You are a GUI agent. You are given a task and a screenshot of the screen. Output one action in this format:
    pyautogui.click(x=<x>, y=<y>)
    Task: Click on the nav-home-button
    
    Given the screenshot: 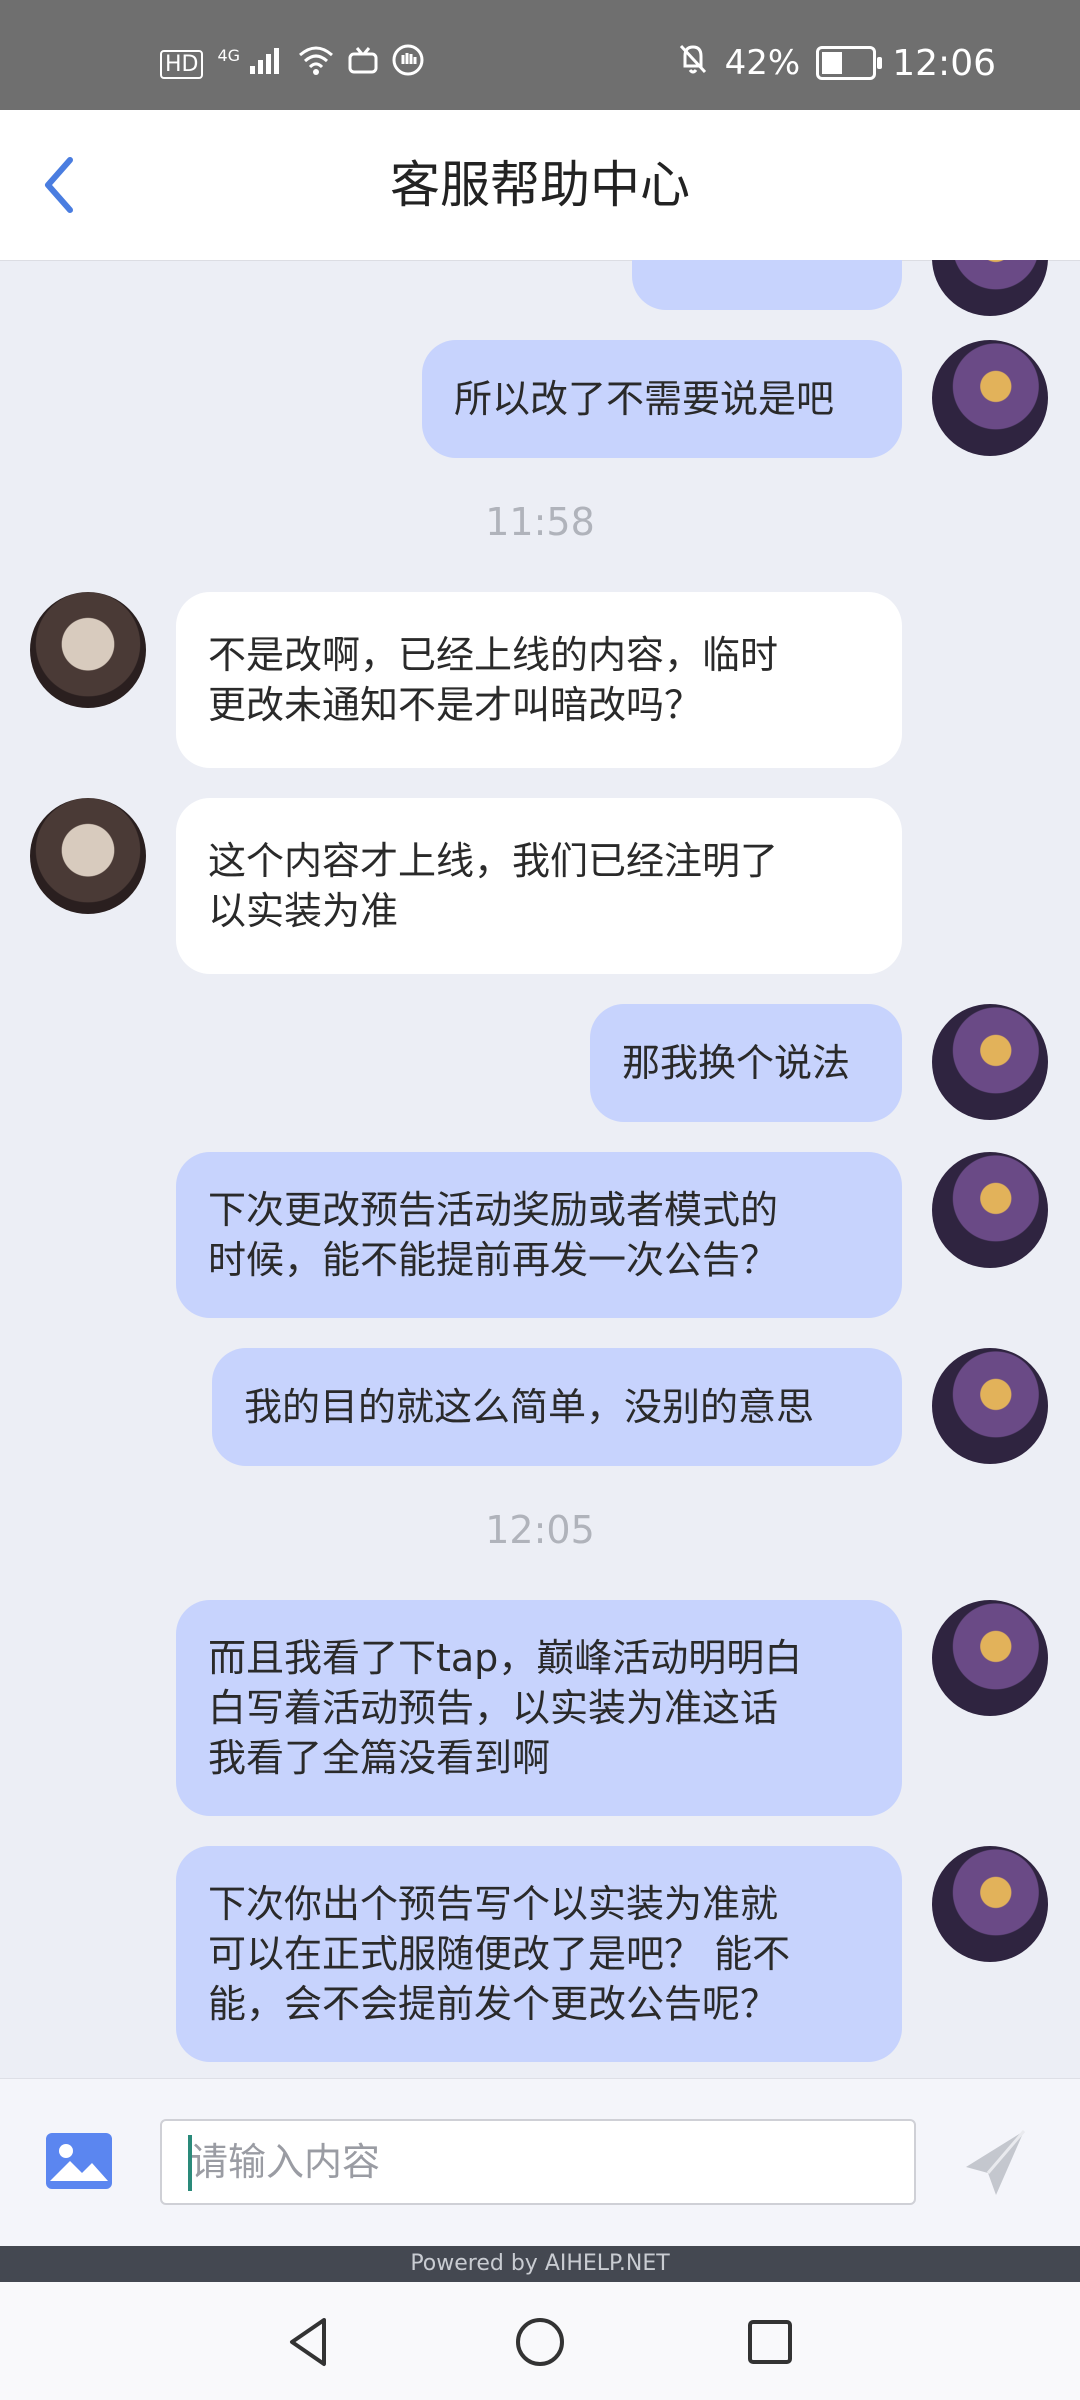 What is the action you would take?
    pyautogui.click(x=540, y=2342)
    